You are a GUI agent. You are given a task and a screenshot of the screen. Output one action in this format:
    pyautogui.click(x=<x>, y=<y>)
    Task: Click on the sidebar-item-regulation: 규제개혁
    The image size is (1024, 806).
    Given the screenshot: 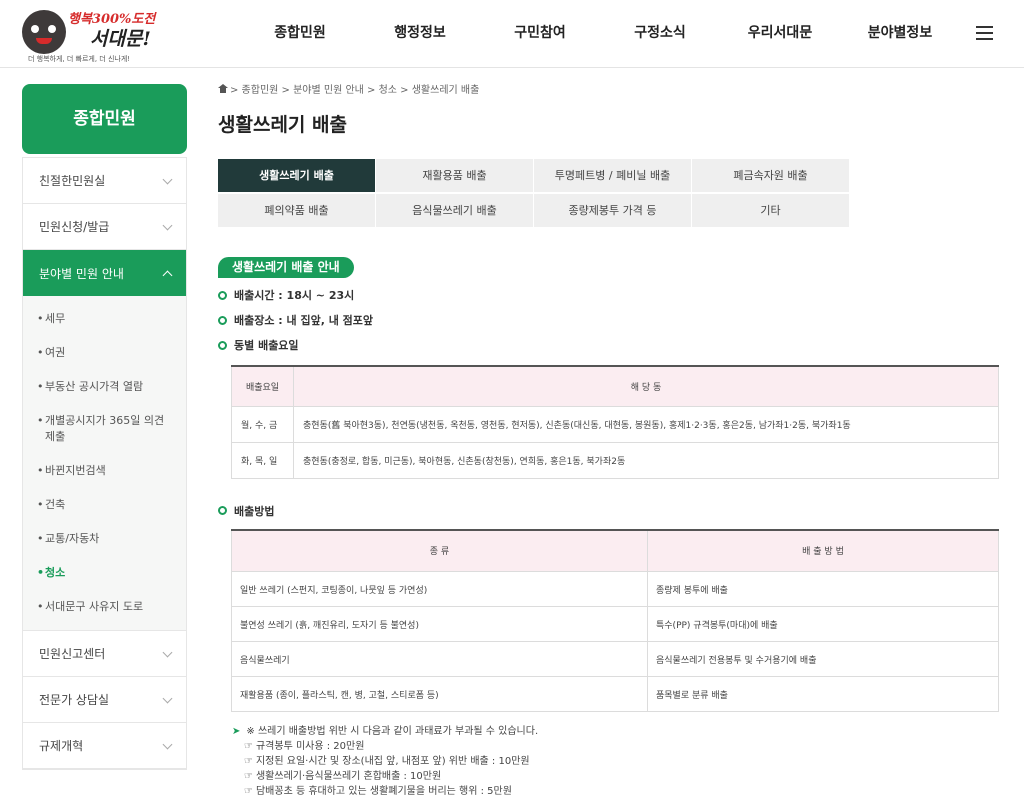 What is the action you would take?
    pyautogui.click(x=104, y=746)
    